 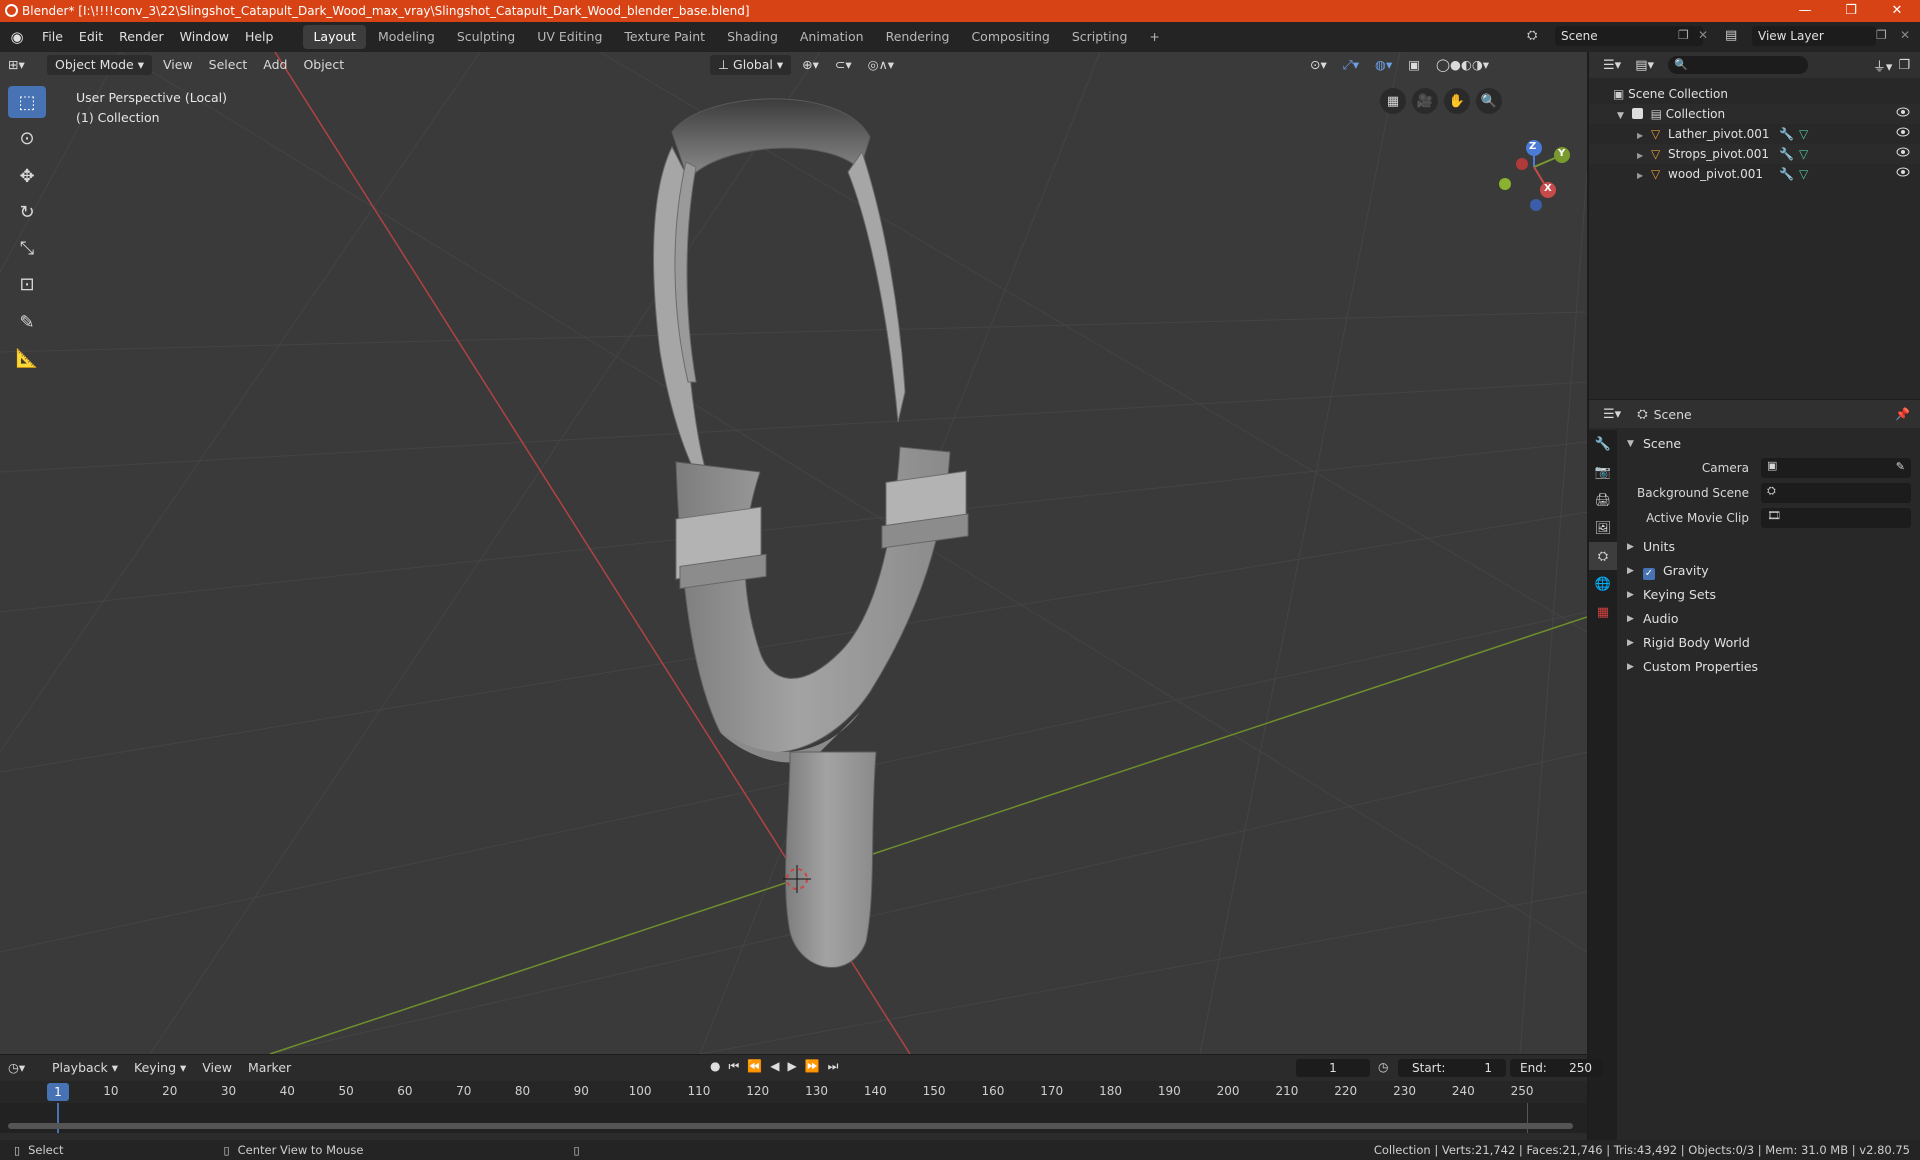 I want to click on editor-type-icon: ⊞▾, so click(x=22, y=65).